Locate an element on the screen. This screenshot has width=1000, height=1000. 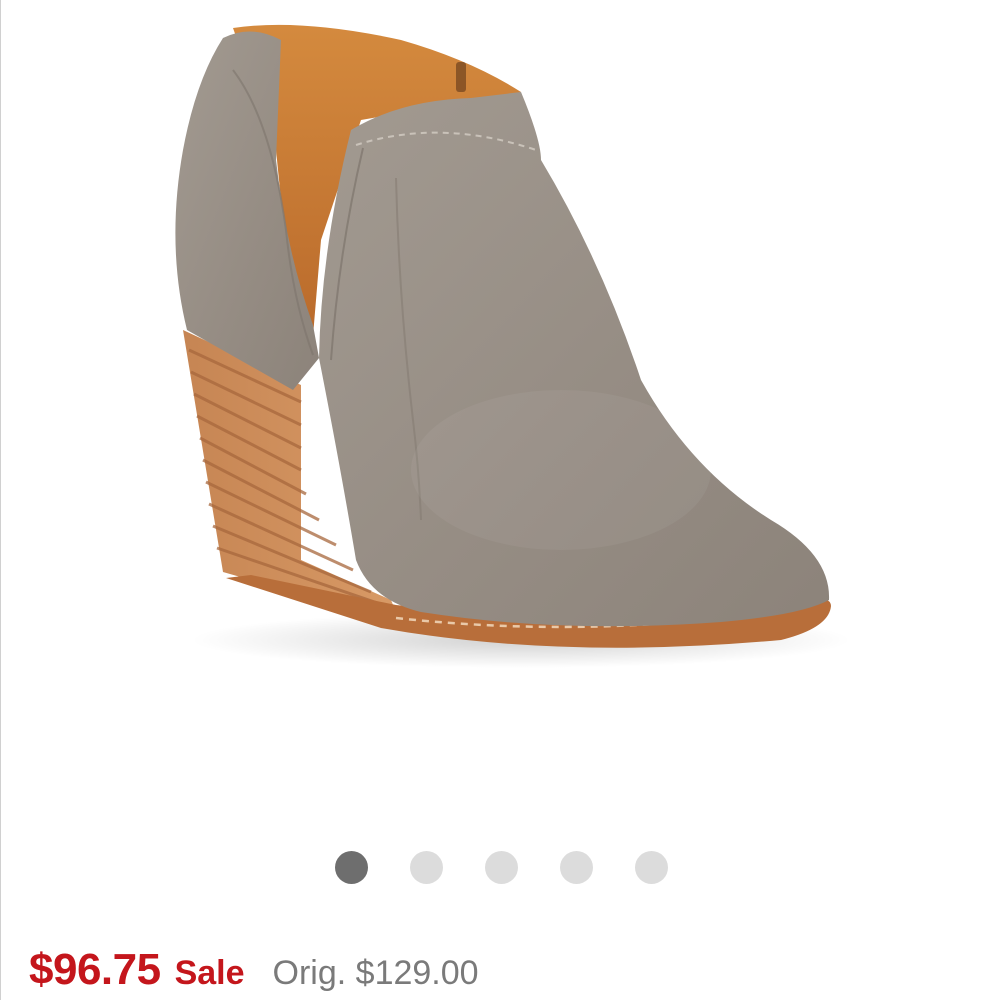
image-carousel-indicator is located at coordinates (501, 867).